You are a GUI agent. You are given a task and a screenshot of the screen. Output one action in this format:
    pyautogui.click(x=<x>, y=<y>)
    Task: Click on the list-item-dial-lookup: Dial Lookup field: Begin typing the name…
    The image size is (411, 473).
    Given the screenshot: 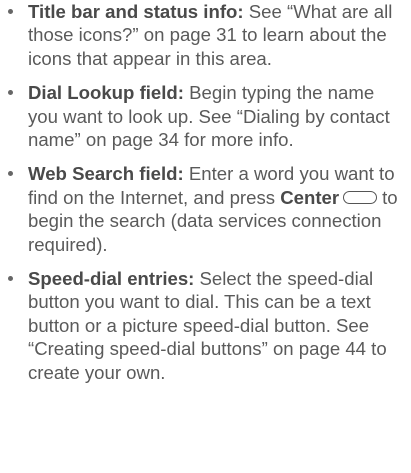 What is the action you would take?
    pyautogui.click(x=205, y=116)
    